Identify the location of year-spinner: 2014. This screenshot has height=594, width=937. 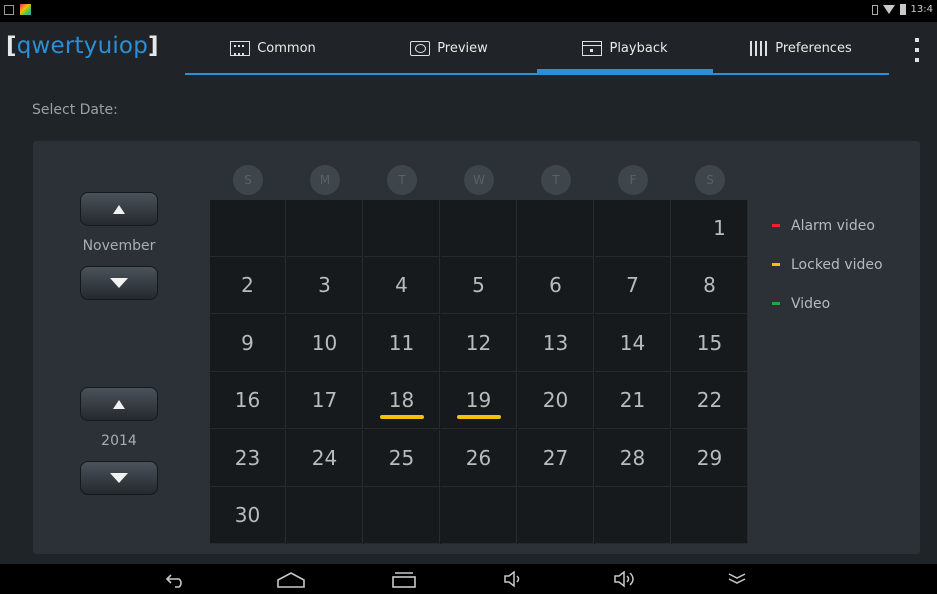
(119, 441).